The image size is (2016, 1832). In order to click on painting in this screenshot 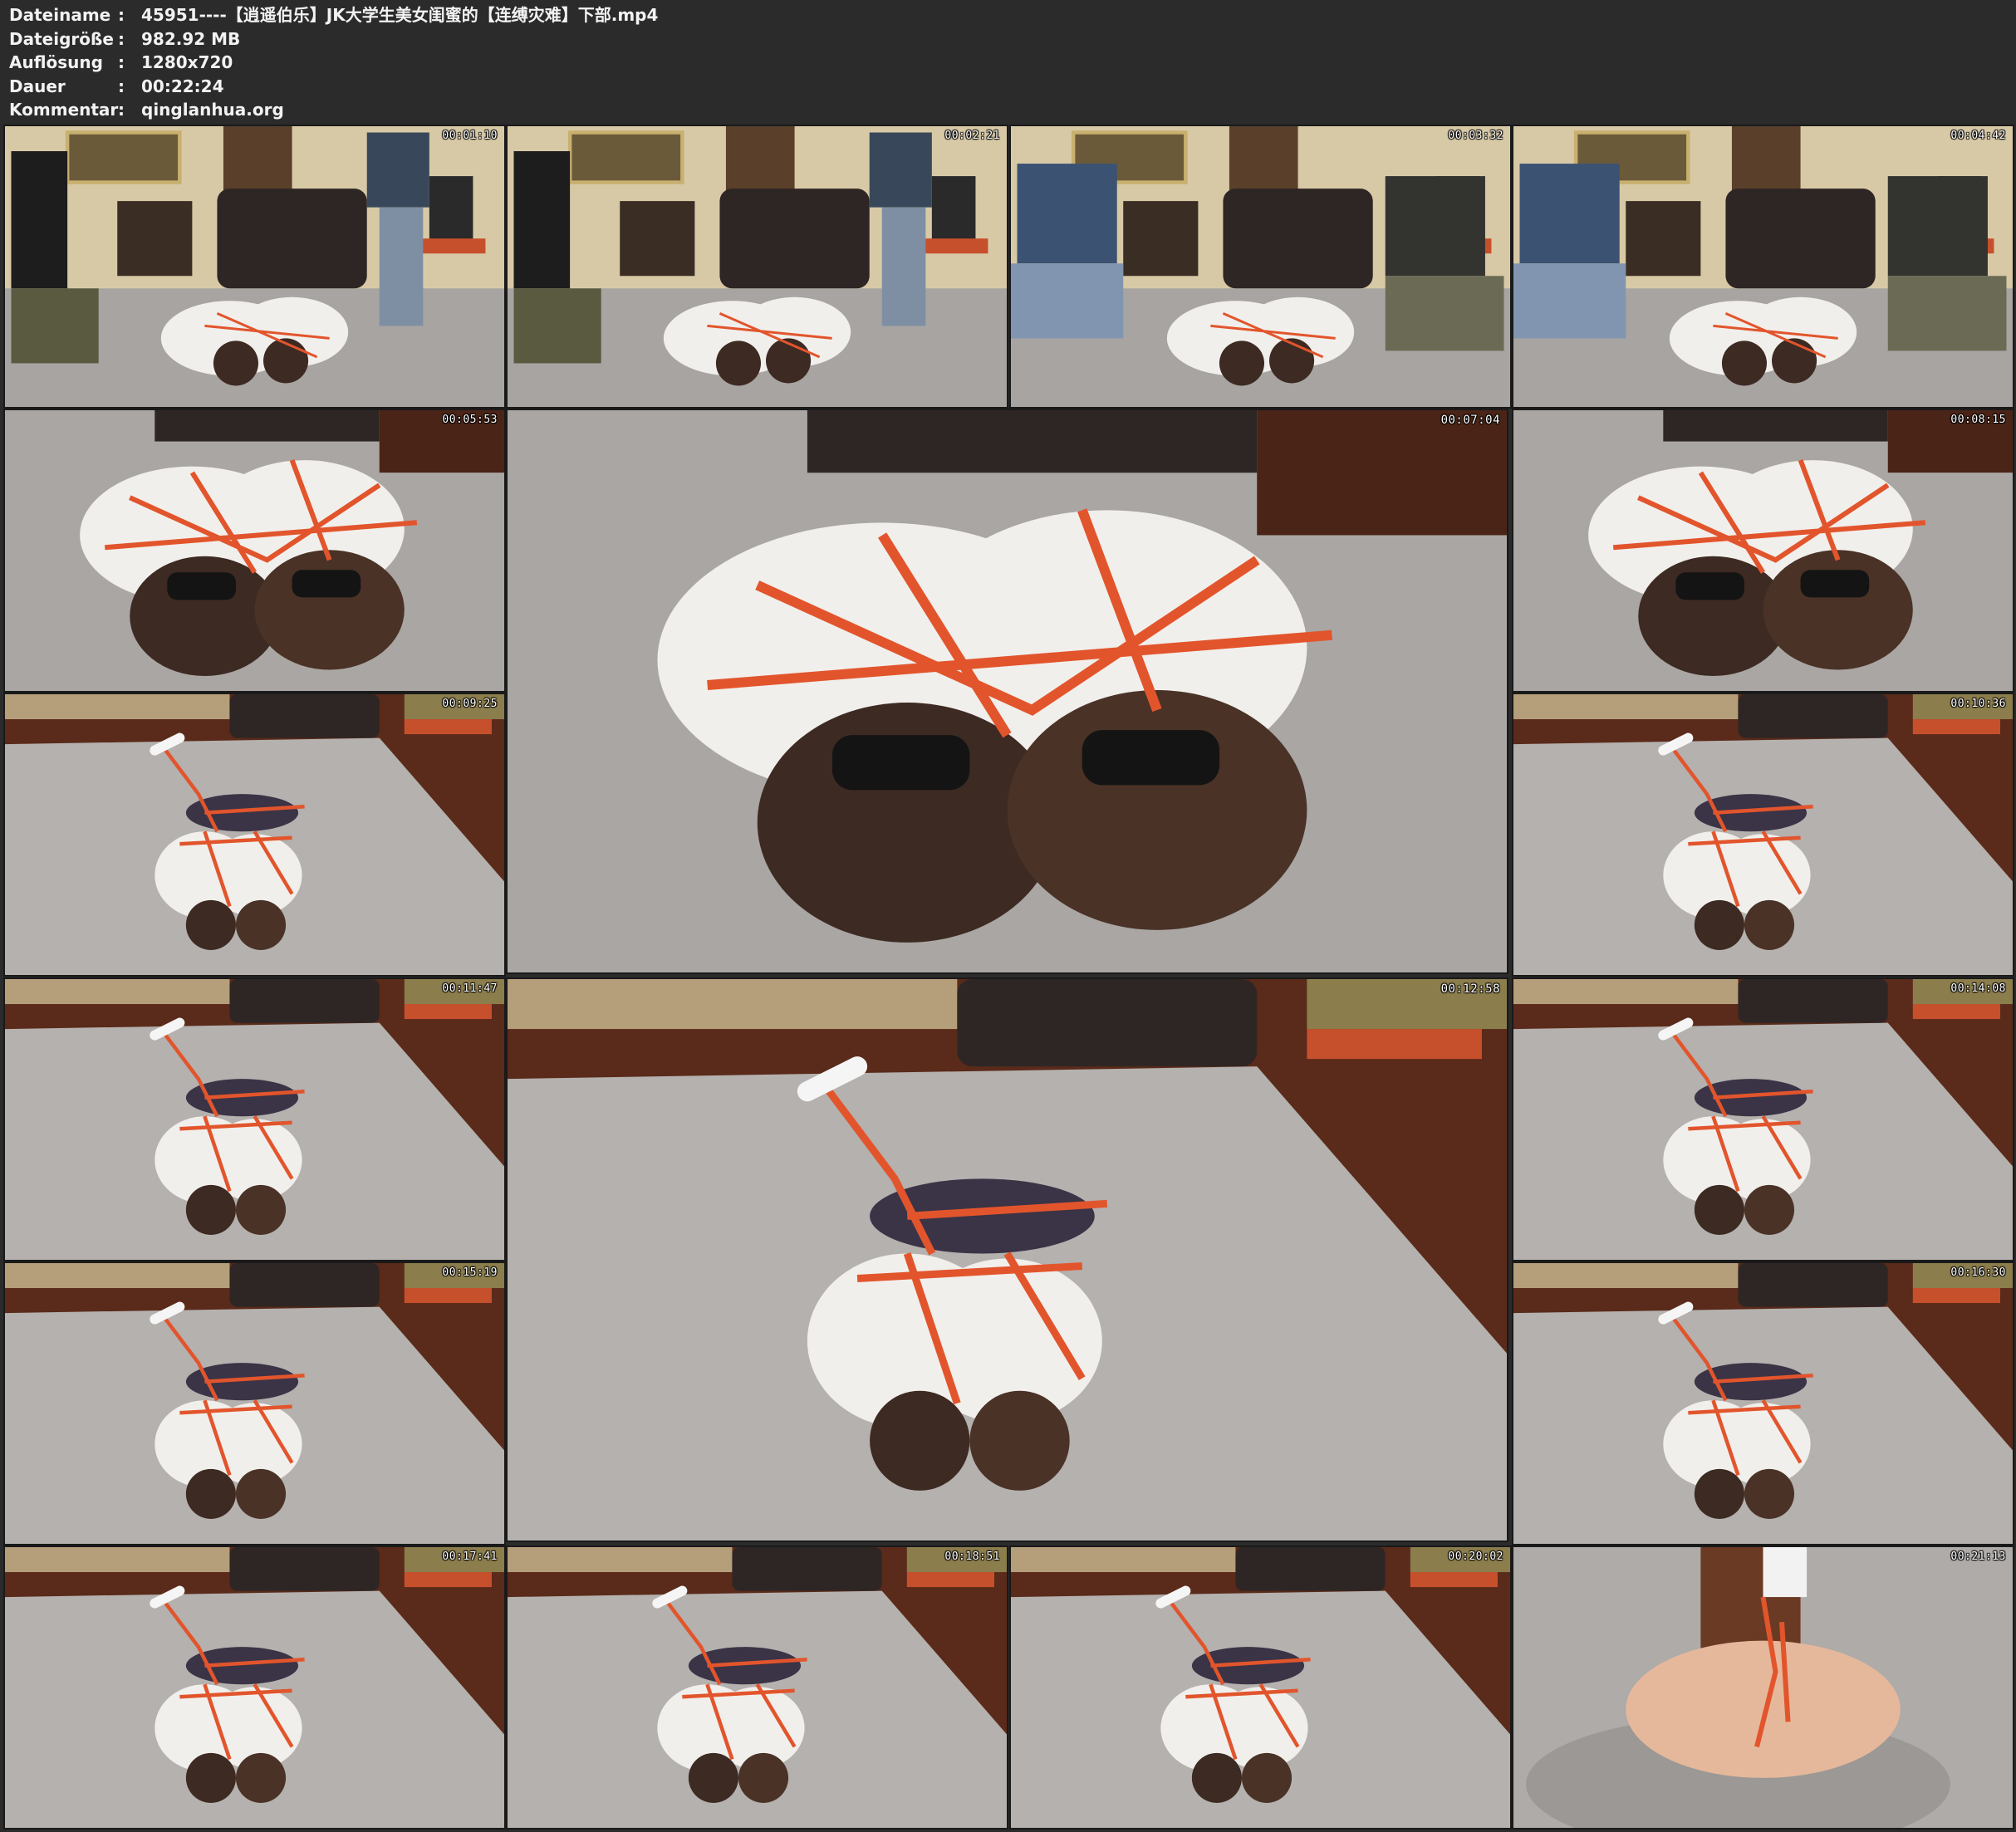, I will do `click(123, 157)`.